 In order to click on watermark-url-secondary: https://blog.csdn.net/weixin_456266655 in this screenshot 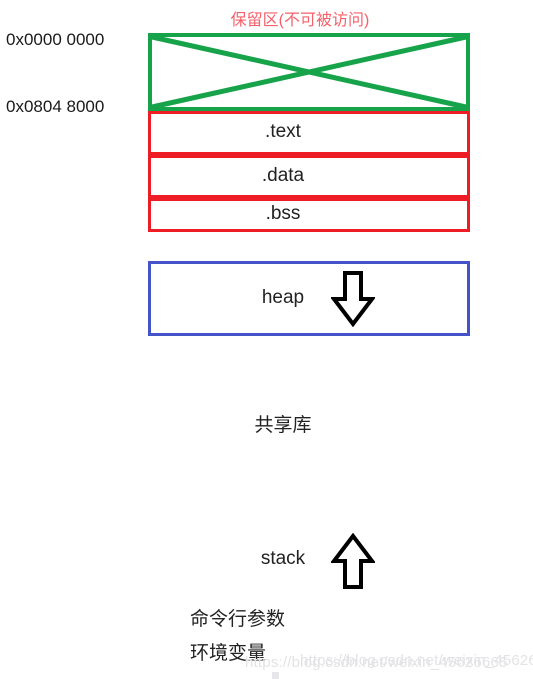, I will do `click(416, 660)`.